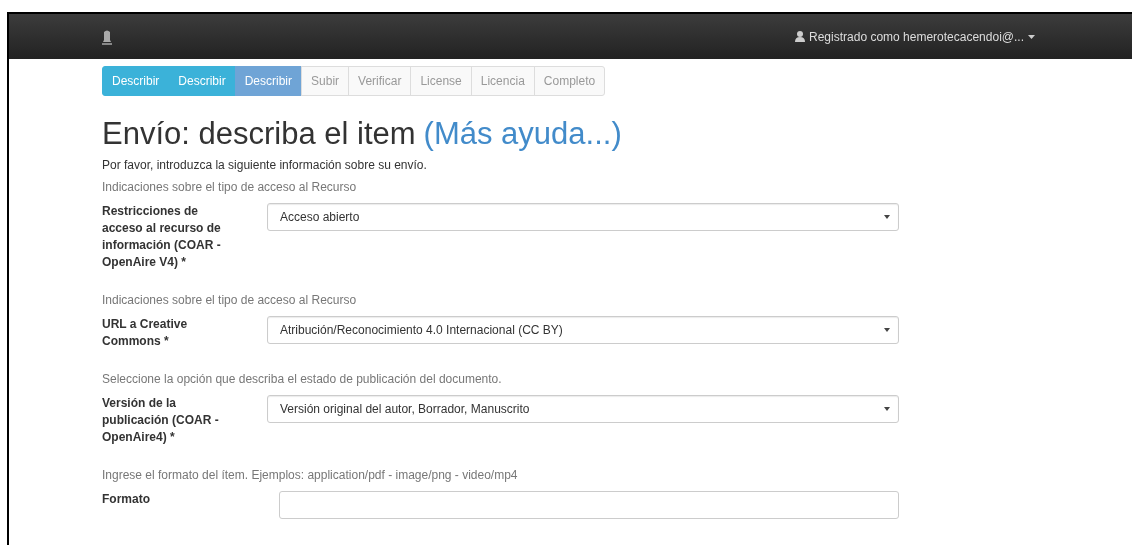 The image size is (1132, 545). I want to click on page-title: Envío: describa el item, so click(259, 134).